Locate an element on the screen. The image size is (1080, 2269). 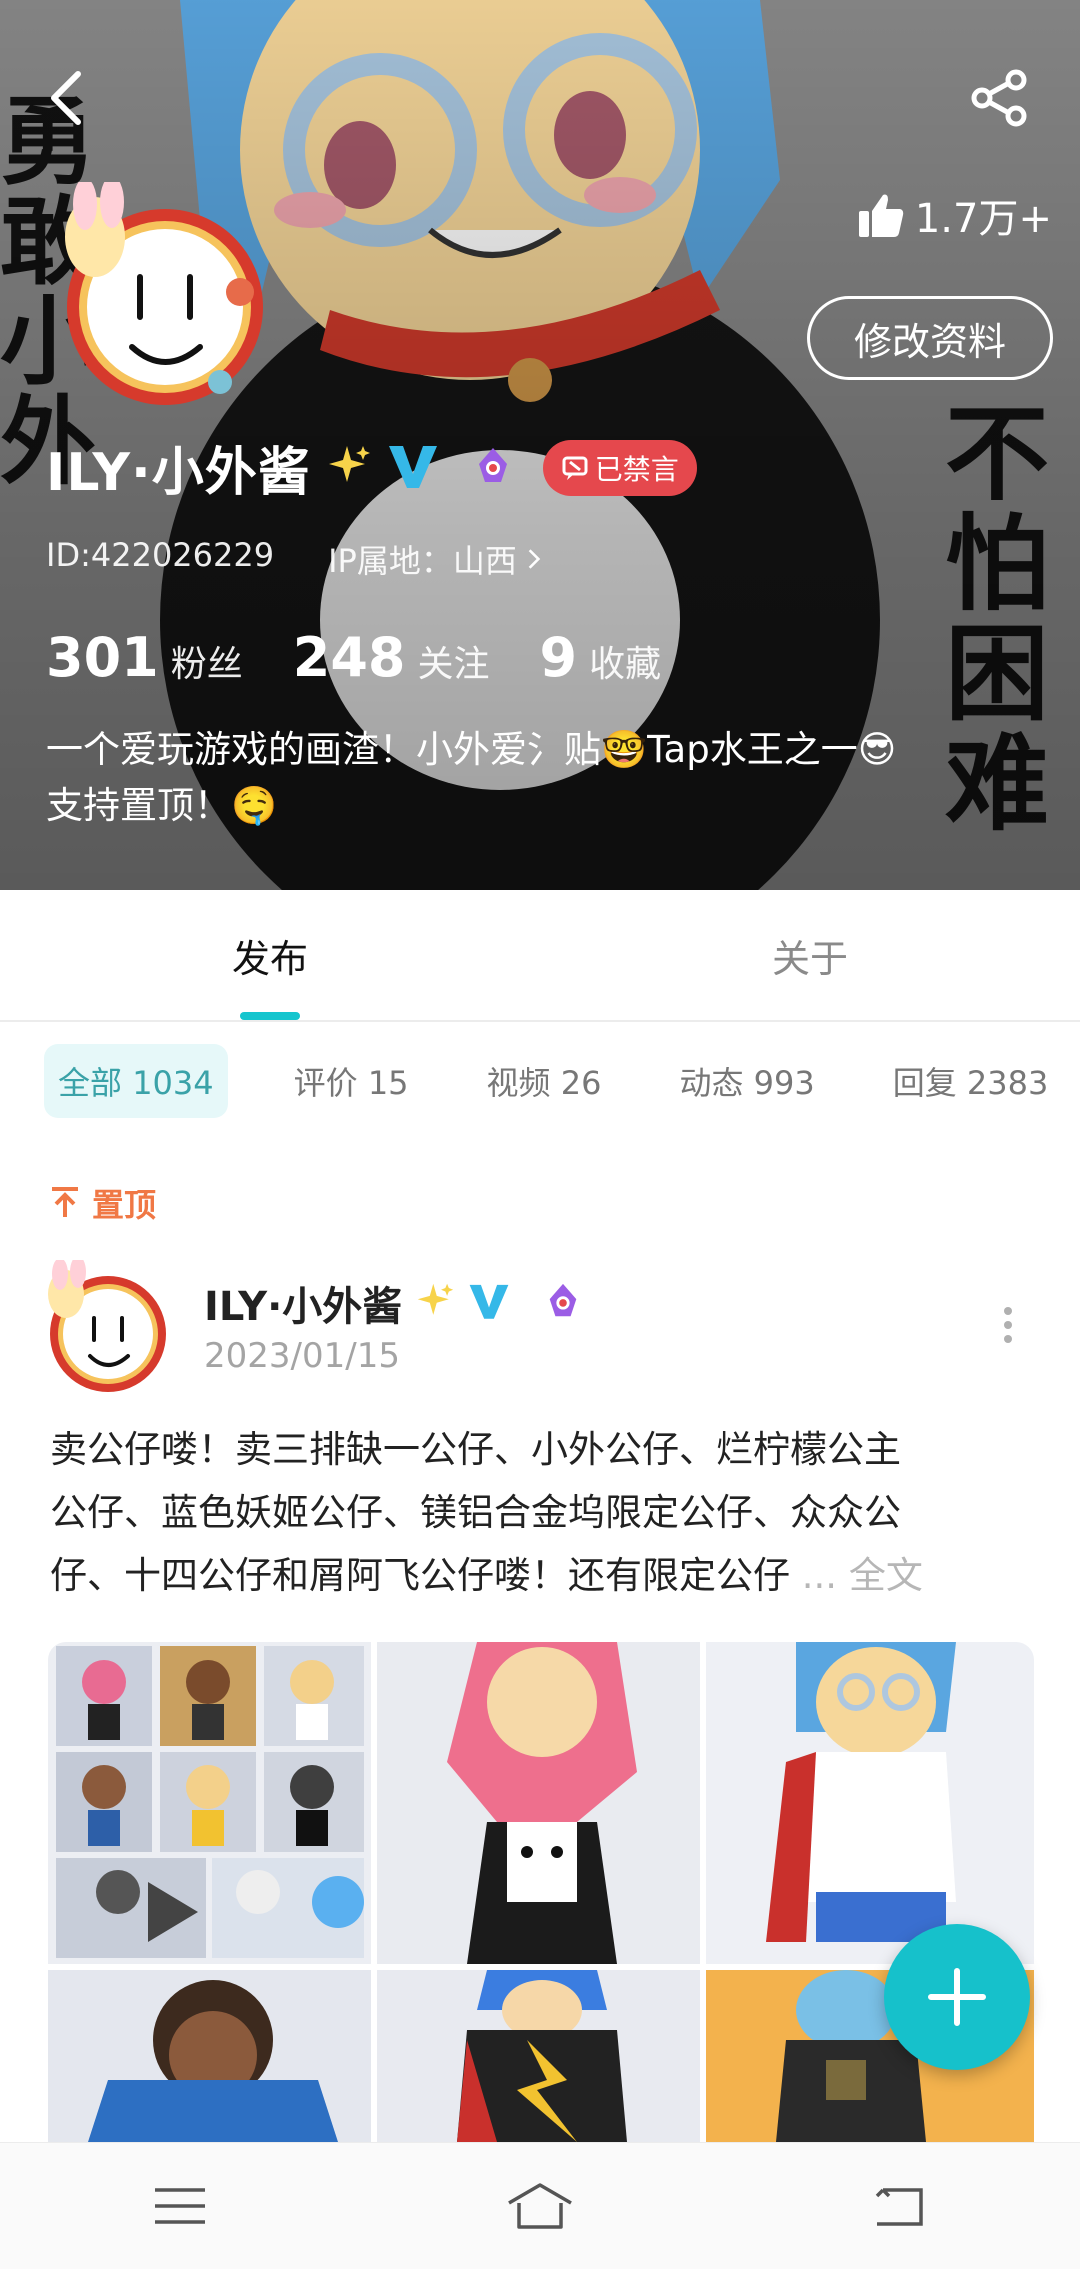
likes-count: 1.7万+ is located at coordinates (954, 215).